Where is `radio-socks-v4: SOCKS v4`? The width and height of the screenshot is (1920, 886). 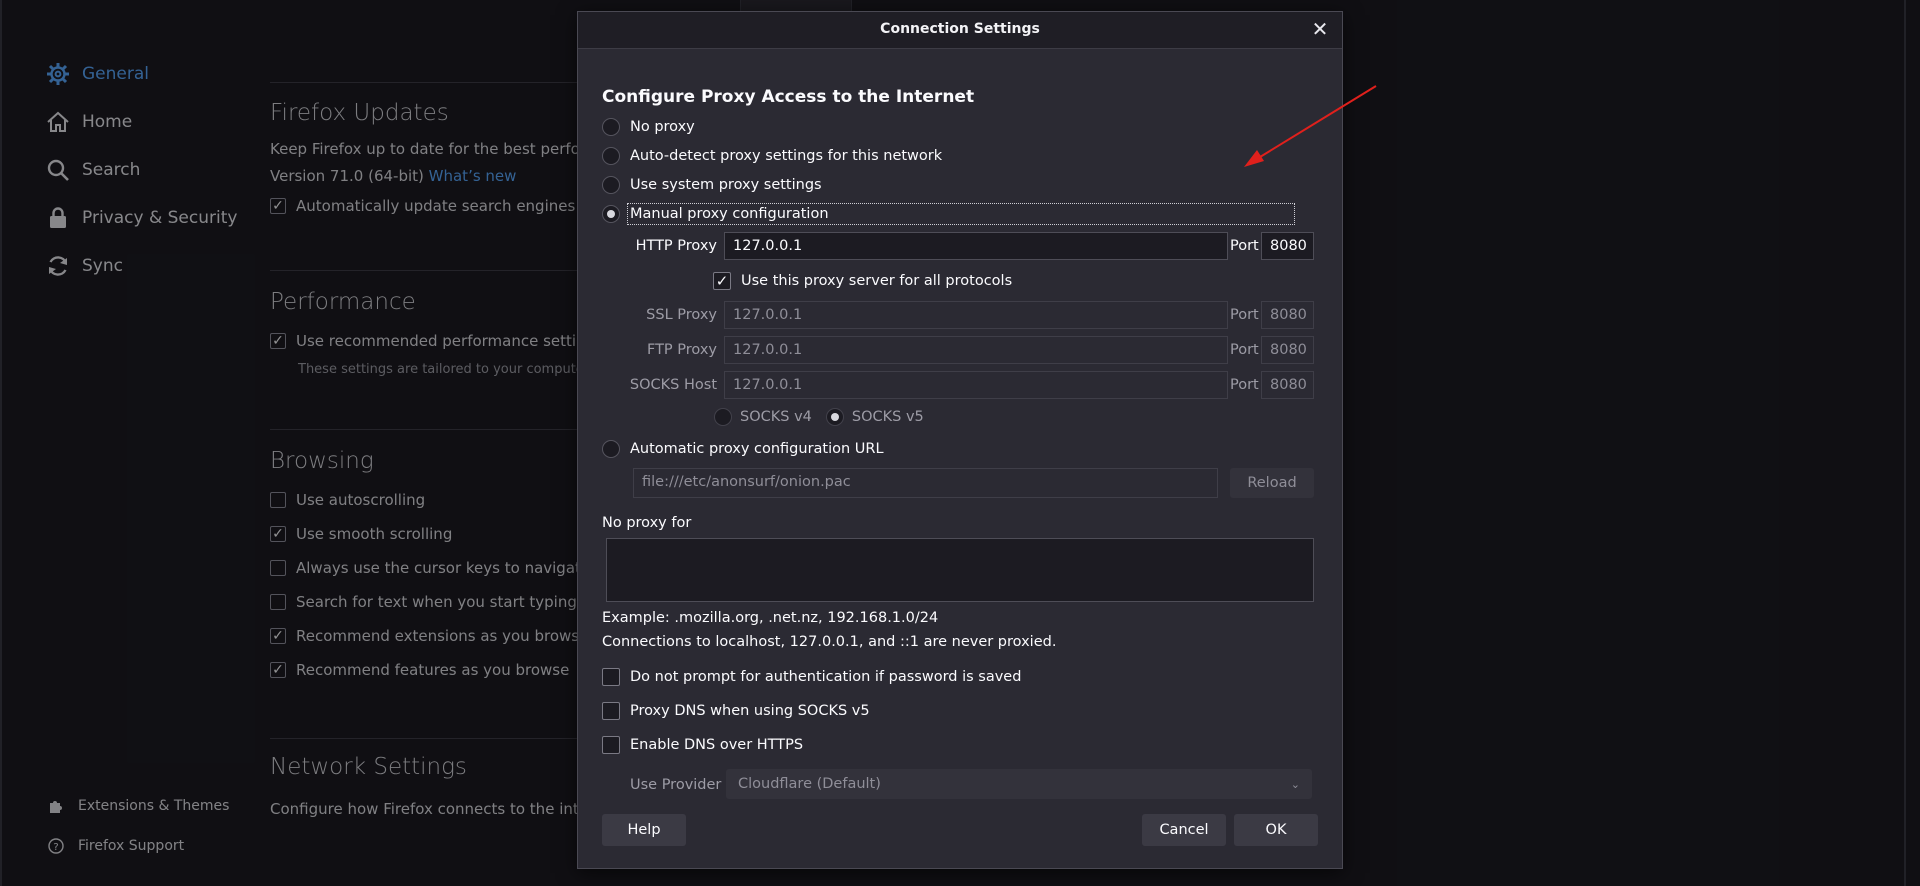 radio-socks-v4: SOCKS v4 is located at coordinates (763, 417).